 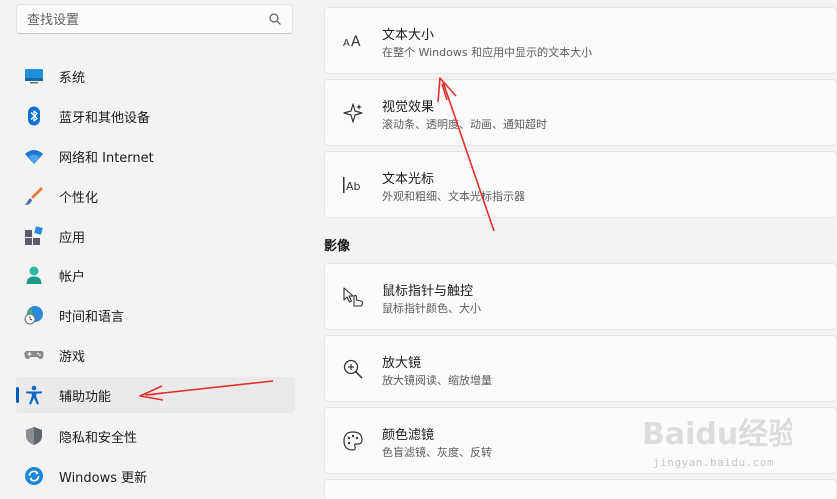 I want to click on card-title: 文本光标, so click(x=408, y=179).